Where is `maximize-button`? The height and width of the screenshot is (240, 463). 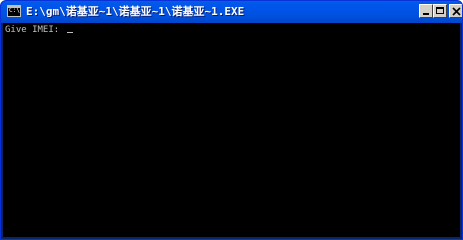 maximize-button is located at coordinates (440, 11).